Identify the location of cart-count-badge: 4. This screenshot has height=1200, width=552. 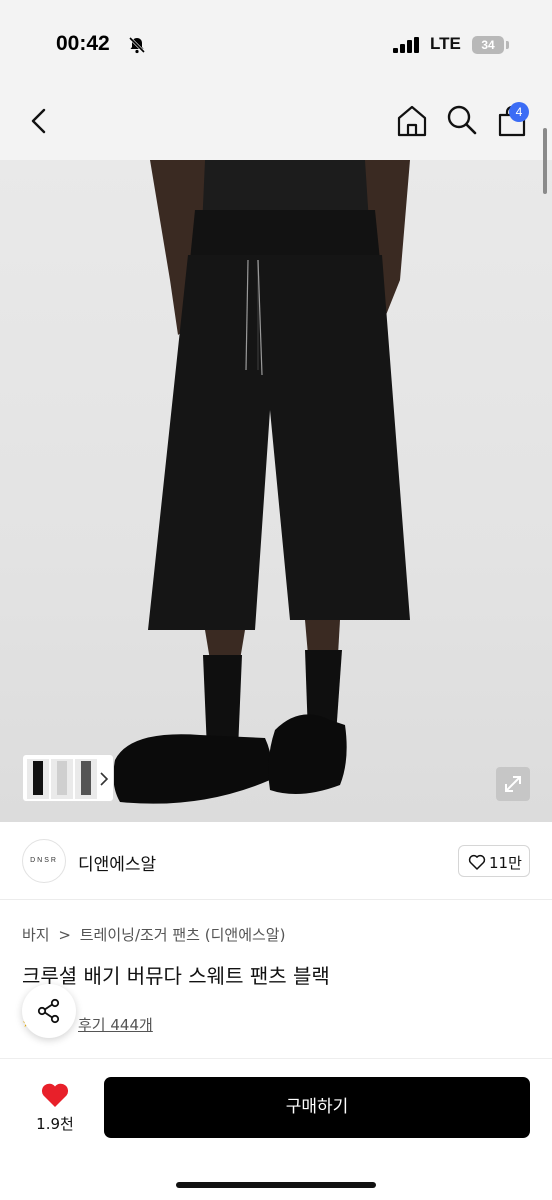
(519, 112).